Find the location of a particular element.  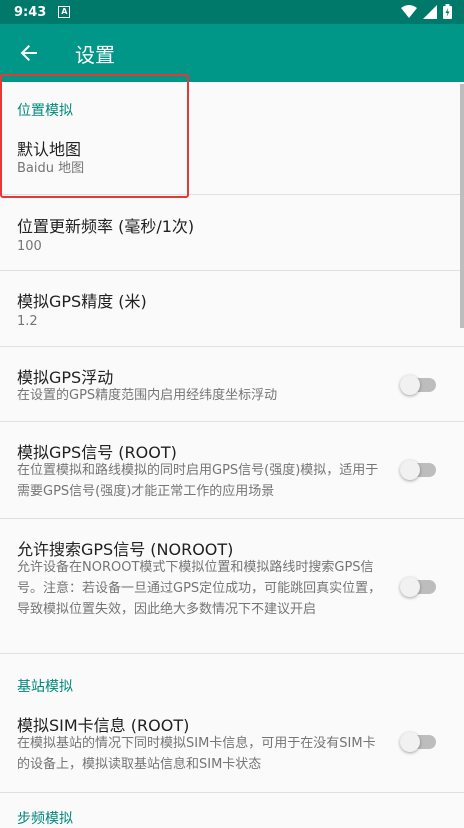

arrow-back-icon is located at coordinates (28, 53).